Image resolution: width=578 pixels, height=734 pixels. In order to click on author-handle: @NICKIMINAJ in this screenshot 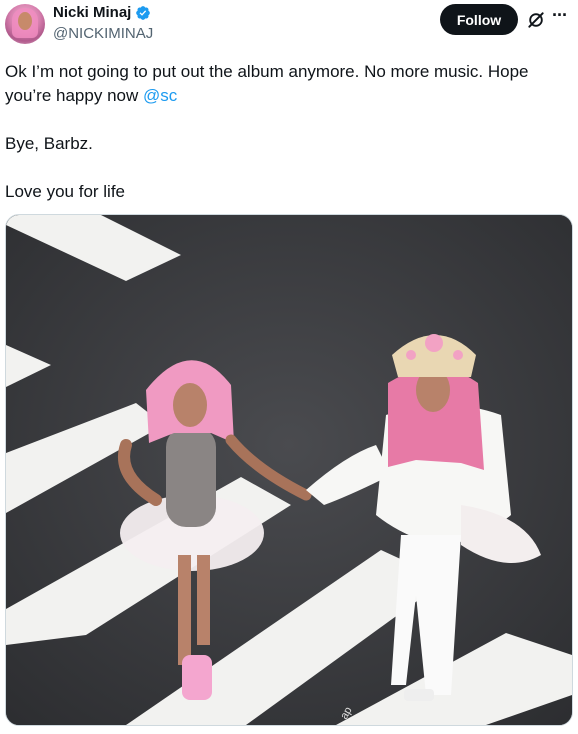, I will do `click(103, 34)`.